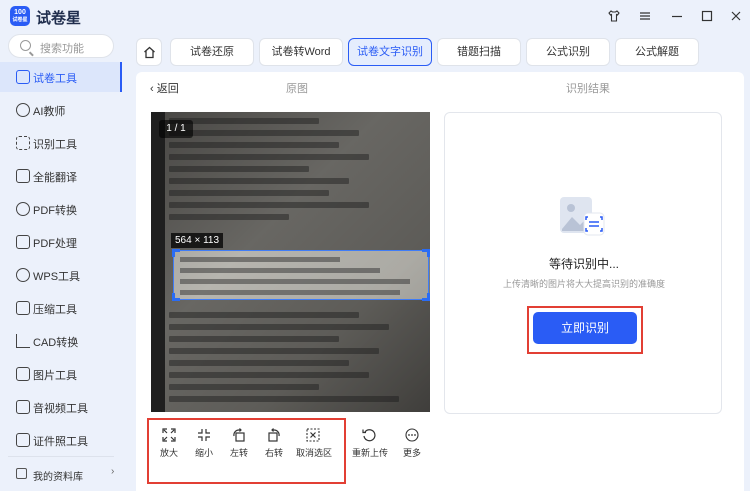 This screenshot has height=491, width=750. I want to click on cad-icon, so click(23, 341).